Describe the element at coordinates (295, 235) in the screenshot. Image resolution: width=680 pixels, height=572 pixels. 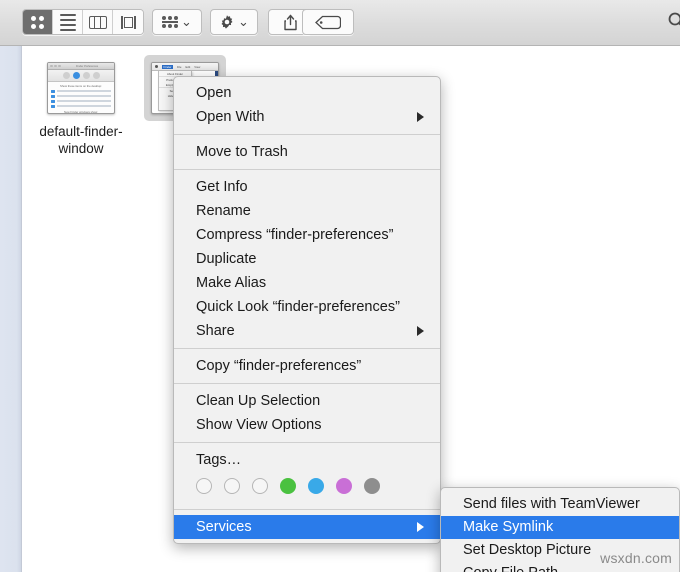
I see `menu-item-label: Compress “finder-preferences”` at that location.